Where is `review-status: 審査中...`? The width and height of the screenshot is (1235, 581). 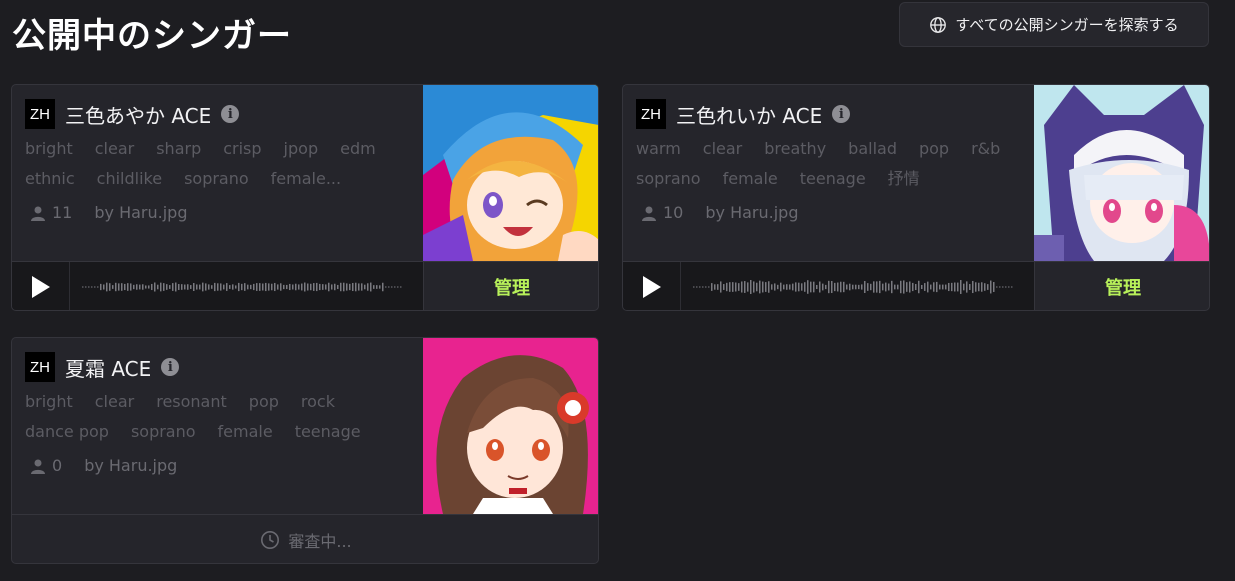 review-status: 審査中... is located at coordinates (305, 539).